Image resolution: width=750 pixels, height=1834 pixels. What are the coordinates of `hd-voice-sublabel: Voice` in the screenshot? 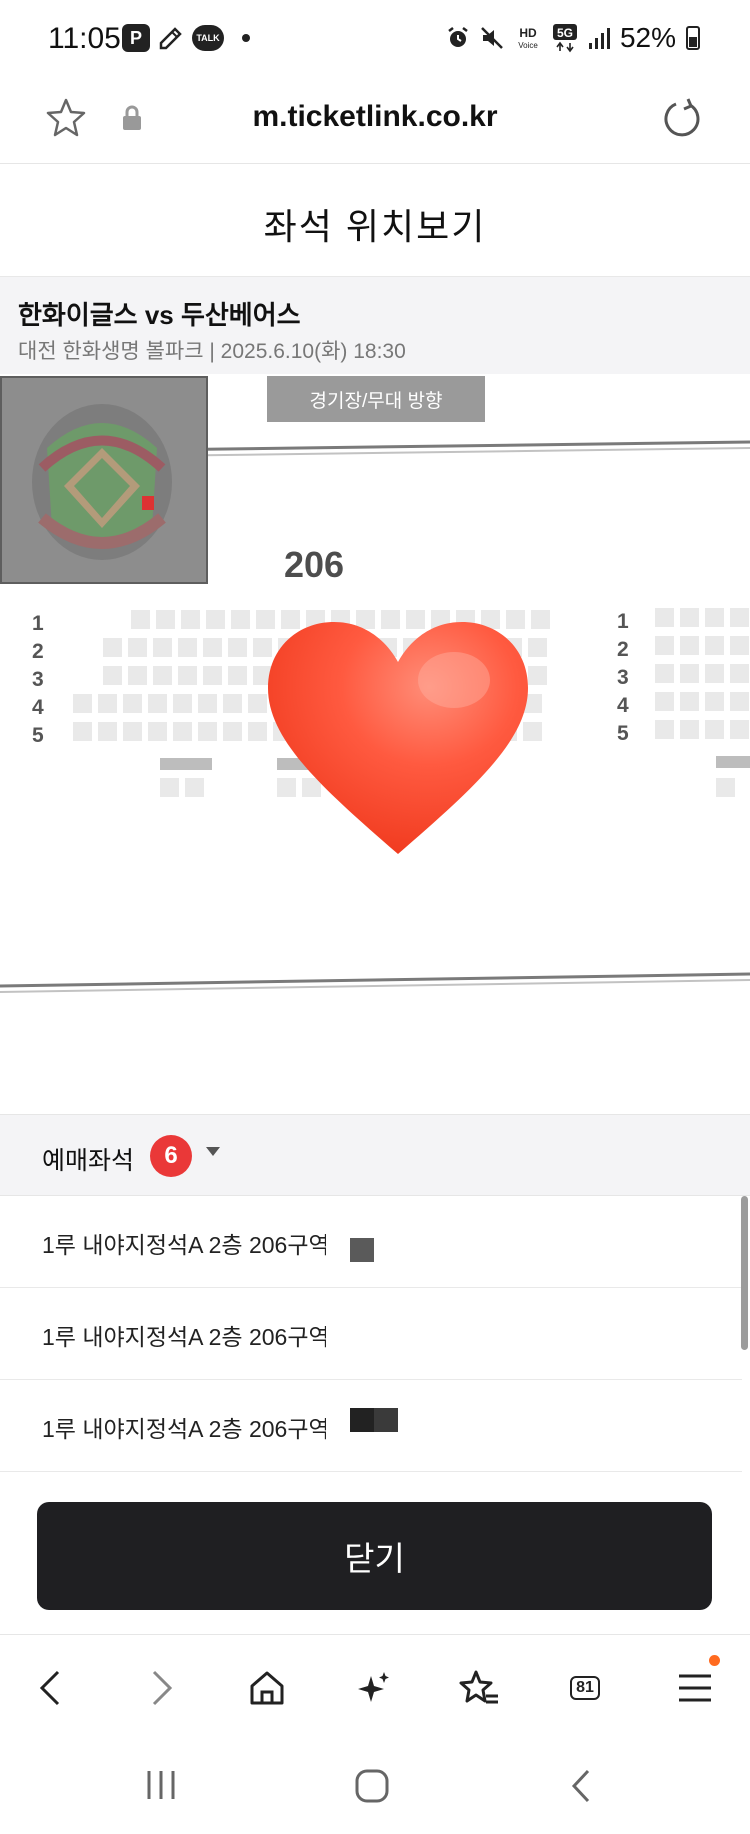 It's located at (528, 45).